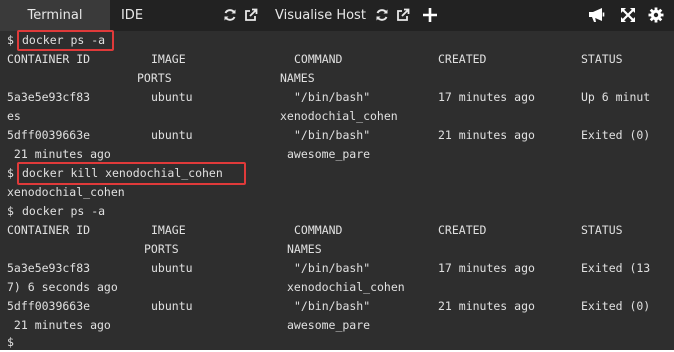  I want to click on top-toolbar: Terminal IDE Visualise Host, so click(337, 15).